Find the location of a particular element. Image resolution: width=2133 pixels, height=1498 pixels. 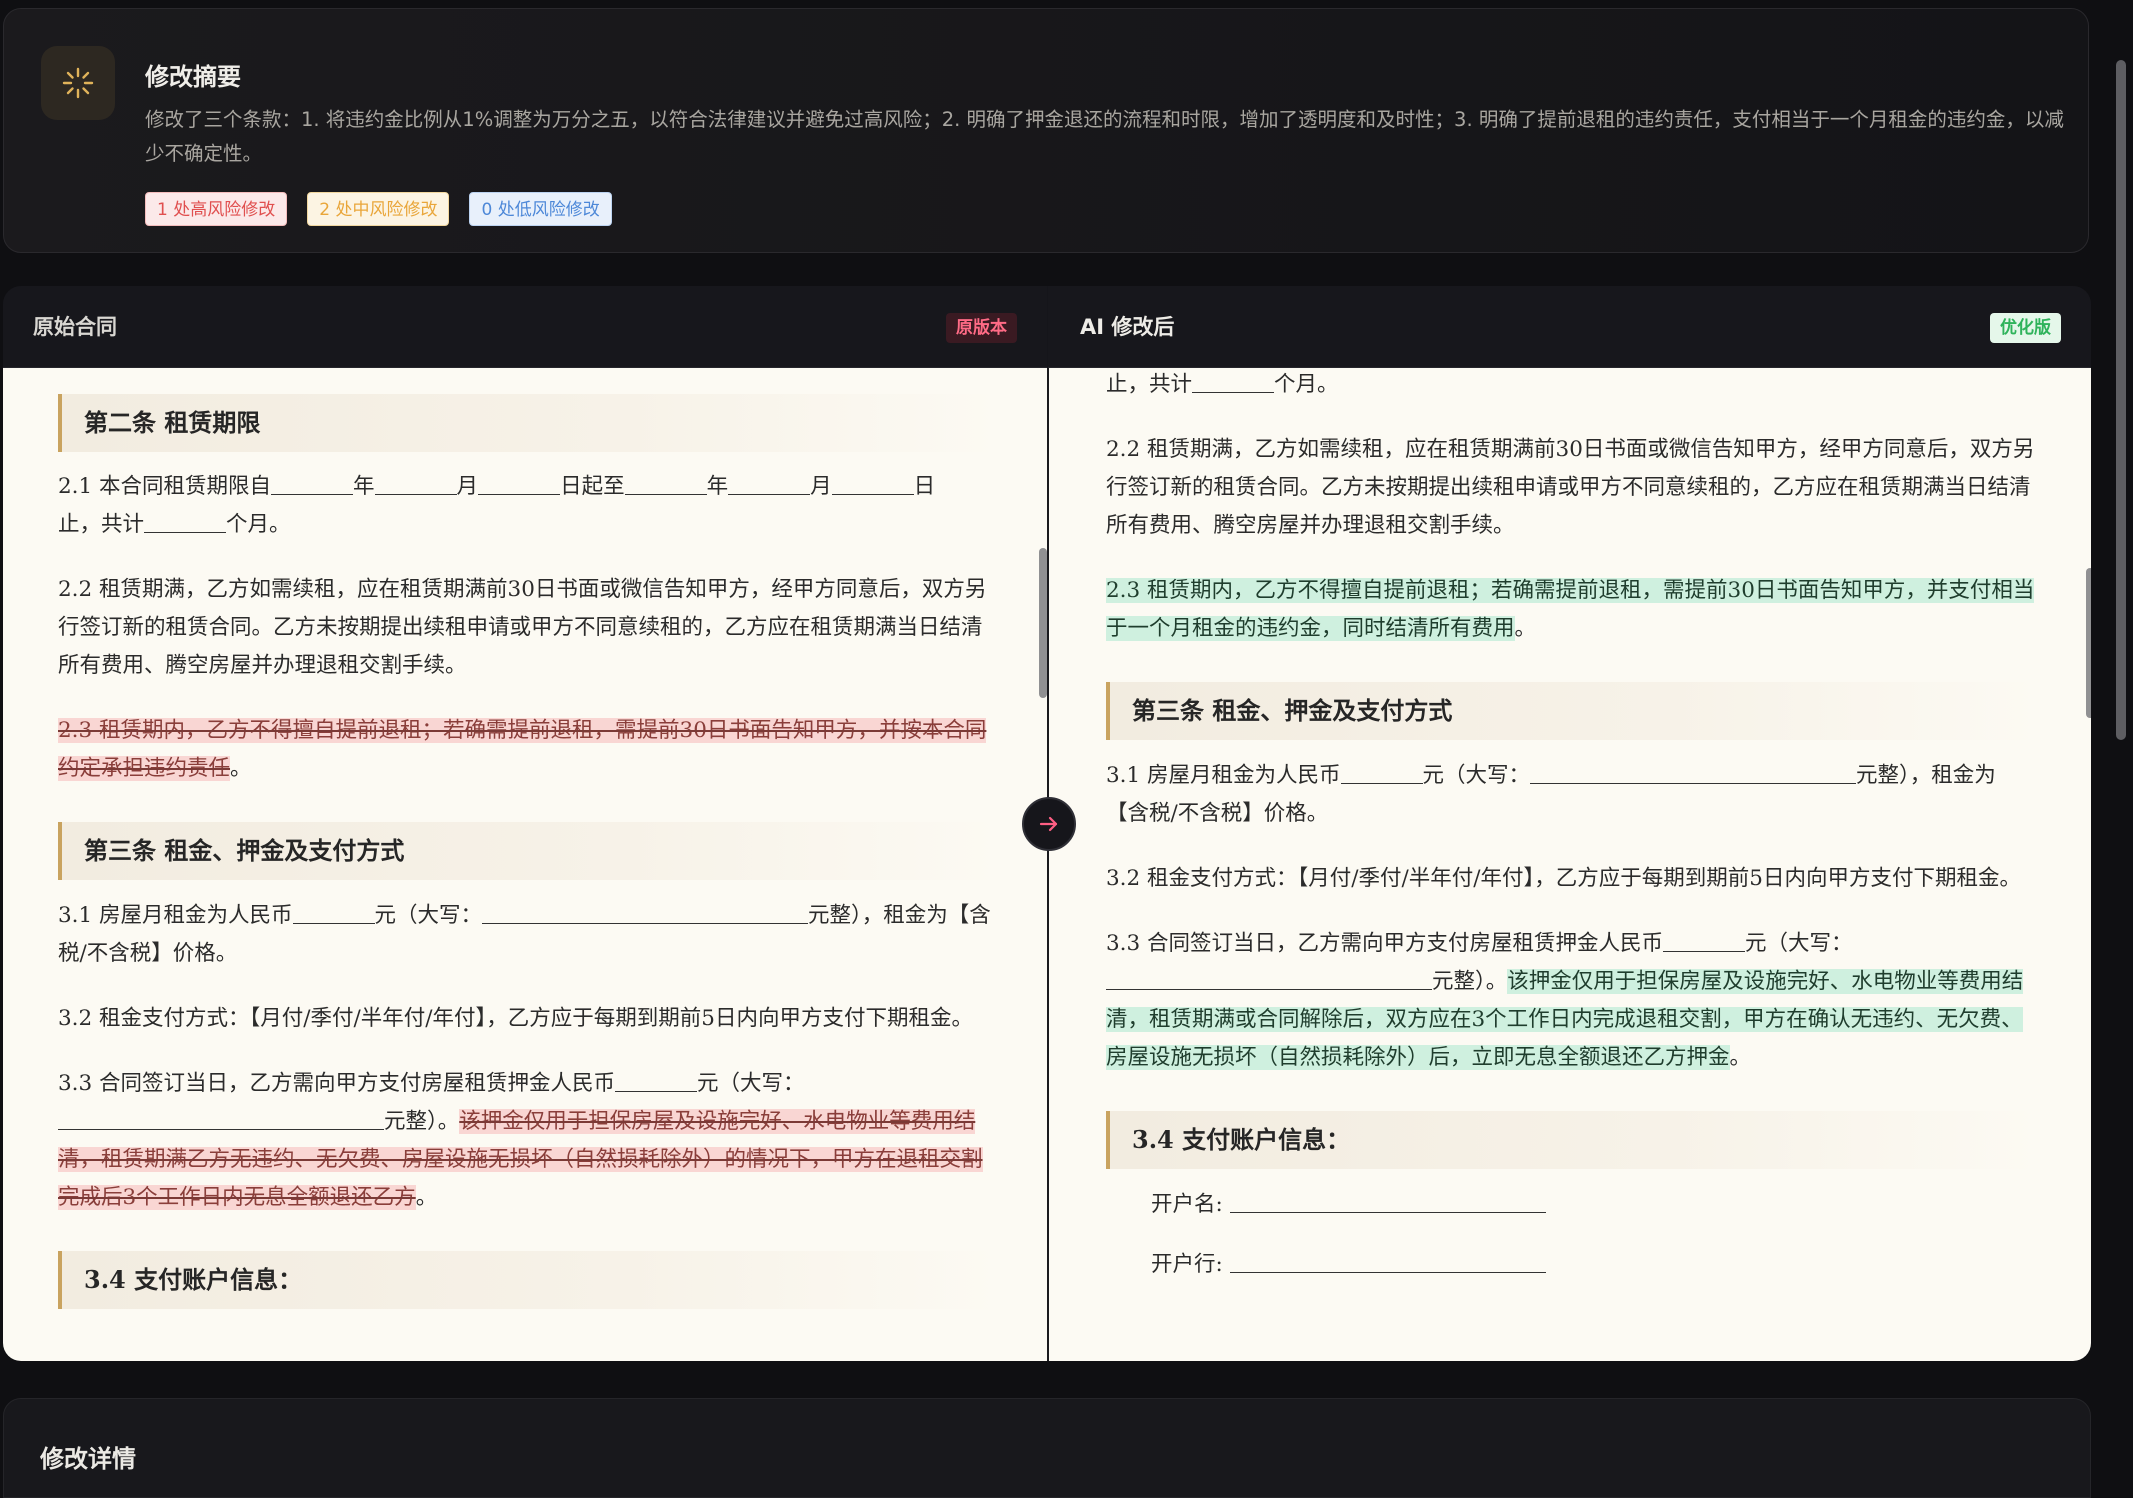

page-scrollbar is located at coordinates (2121, 400).